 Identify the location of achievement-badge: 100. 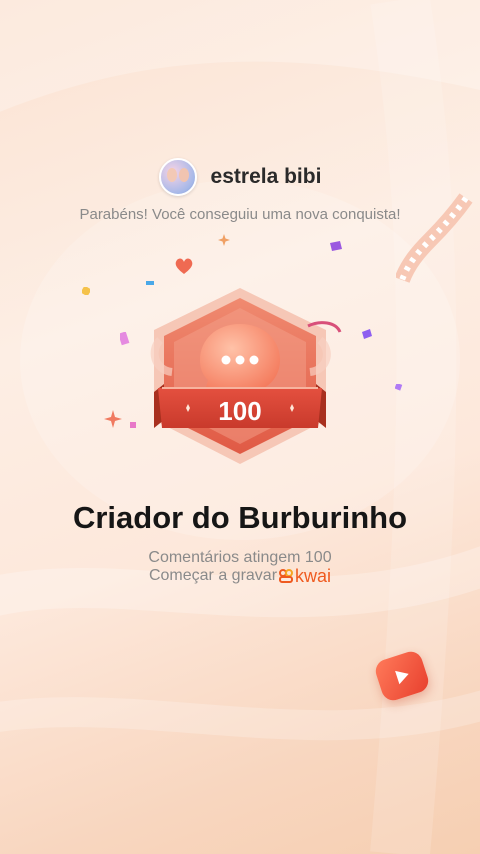
(246, 376).